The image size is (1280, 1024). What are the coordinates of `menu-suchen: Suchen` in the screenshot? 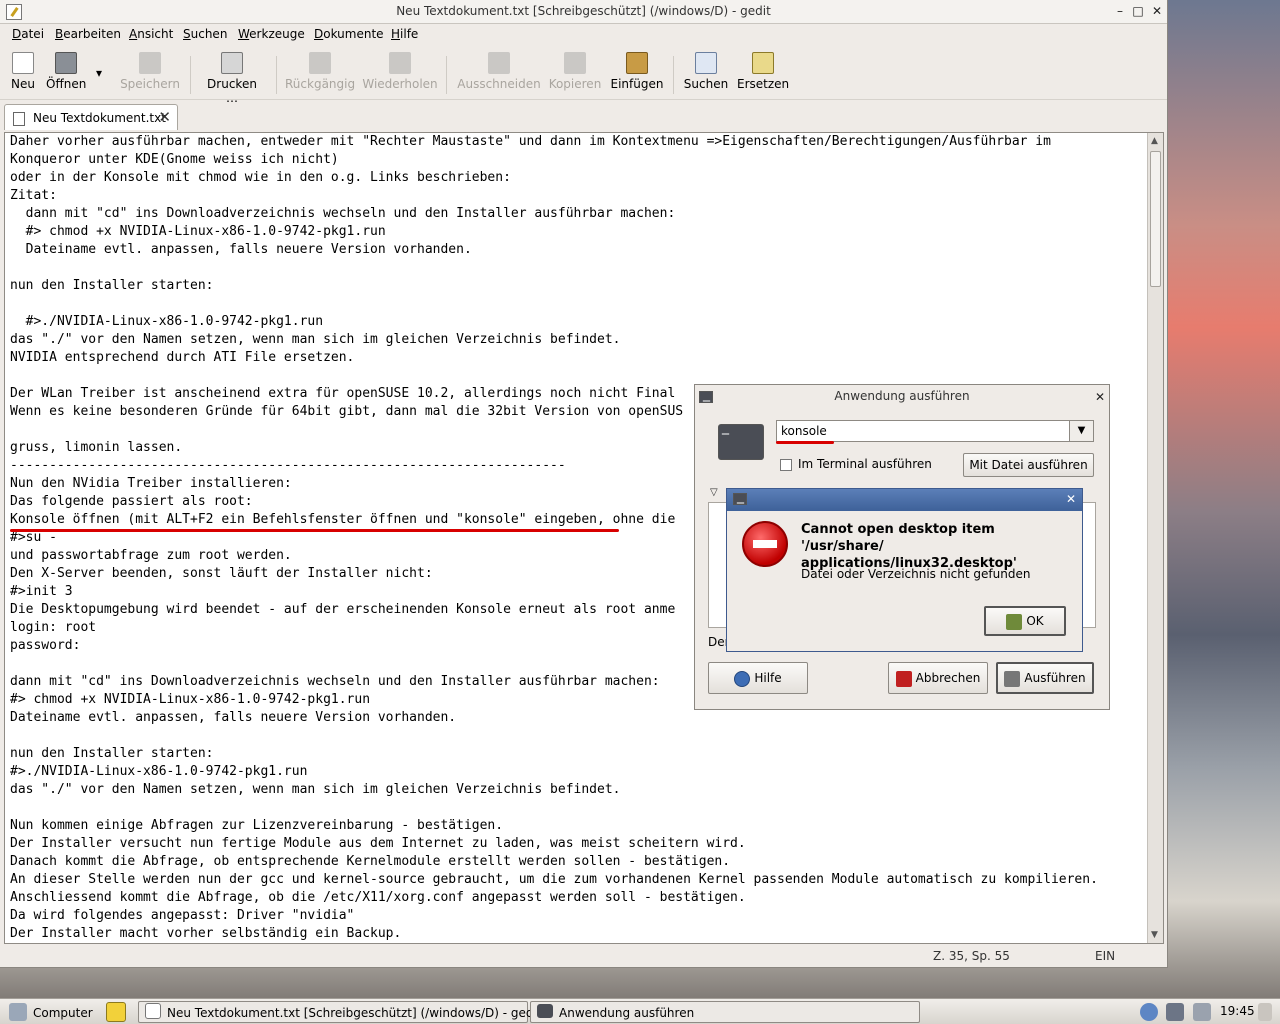 It's located at (205, 34).